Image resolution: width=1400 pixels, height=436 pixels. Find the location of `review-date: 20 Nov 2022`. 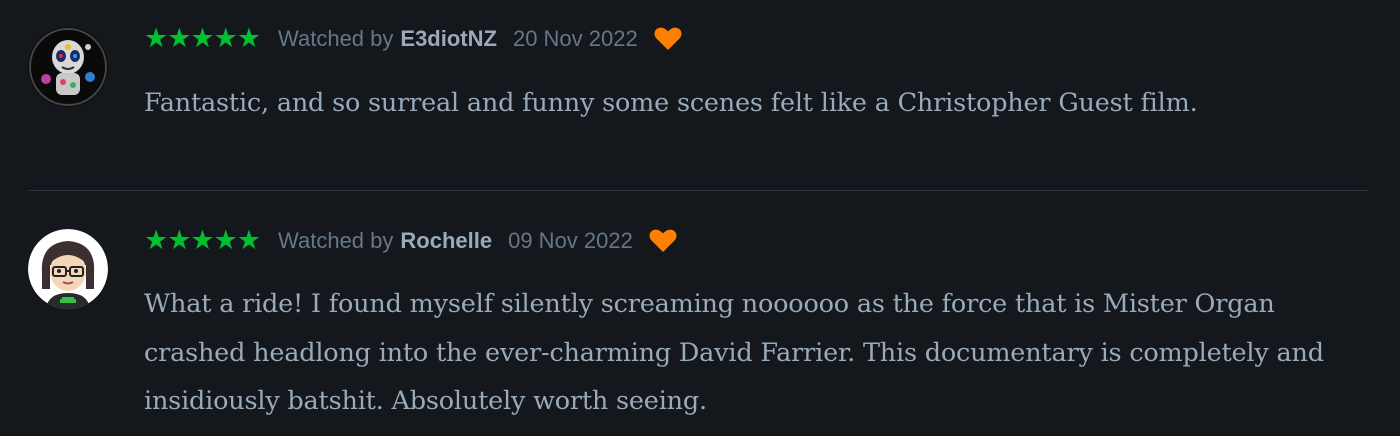

review-date: 20 Nov 2022 is located at coordinates (575, 39).